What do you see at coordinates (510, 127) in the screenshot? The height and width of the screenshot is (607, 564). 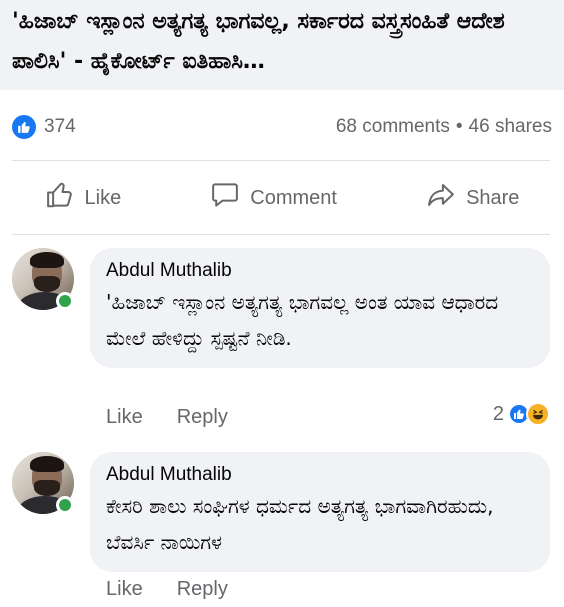 I see `shares-count-link: 46 shares` at bounding box center [510, 127].